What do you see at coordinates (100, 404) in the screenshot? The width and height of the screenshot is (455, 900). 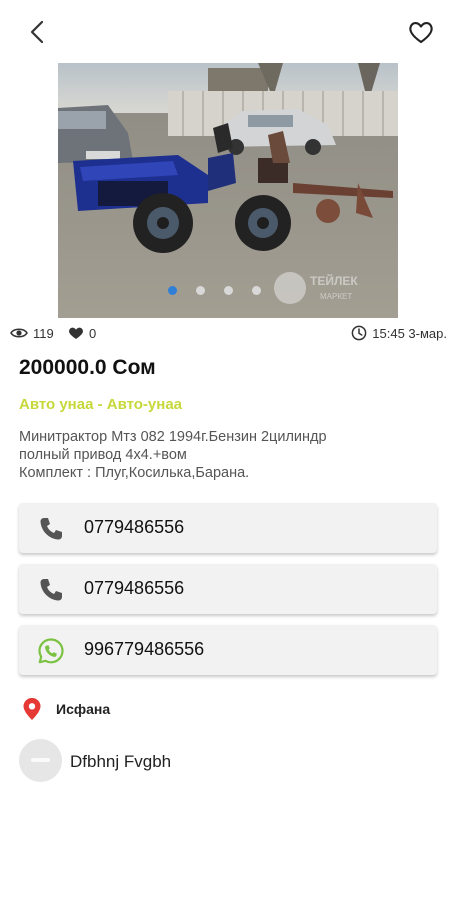 I see `listing-category: Авто унаа - Авто-унаа` at bounding box center [100, 404].